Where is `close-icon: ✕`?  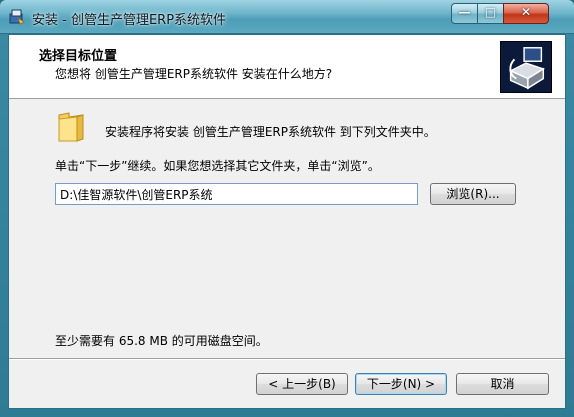 close-icon: ✕ is located at coordinates (526, 12).